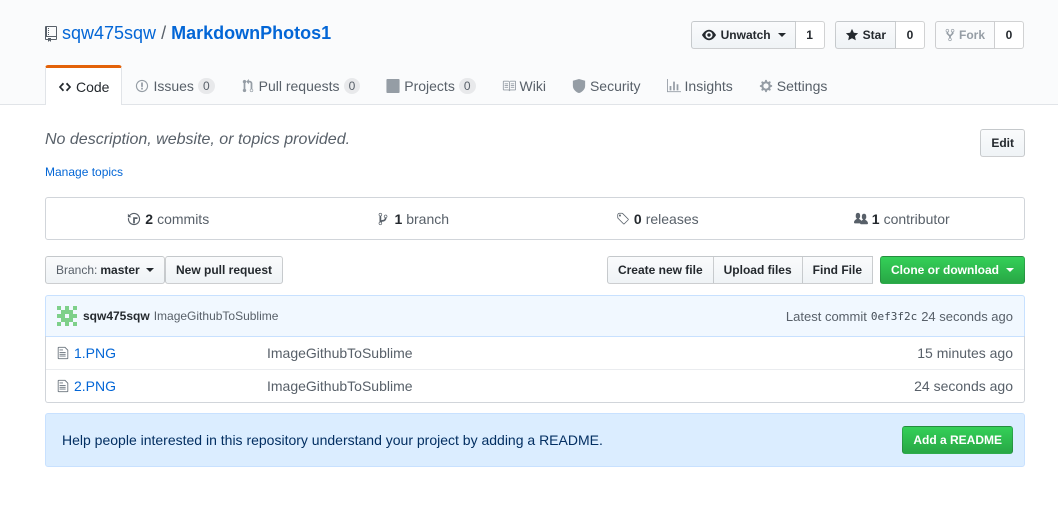  Describe the element at coordinates (615, 85) in the screenshot. I see `tab-security-label: Security` at that location.